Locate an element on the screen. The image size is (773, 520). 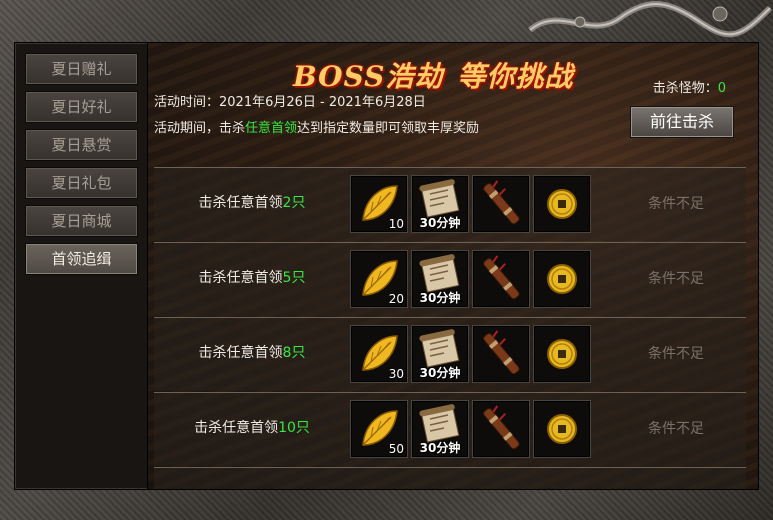
title-zh: 等你挑战 is located at coordinates (515, 76).